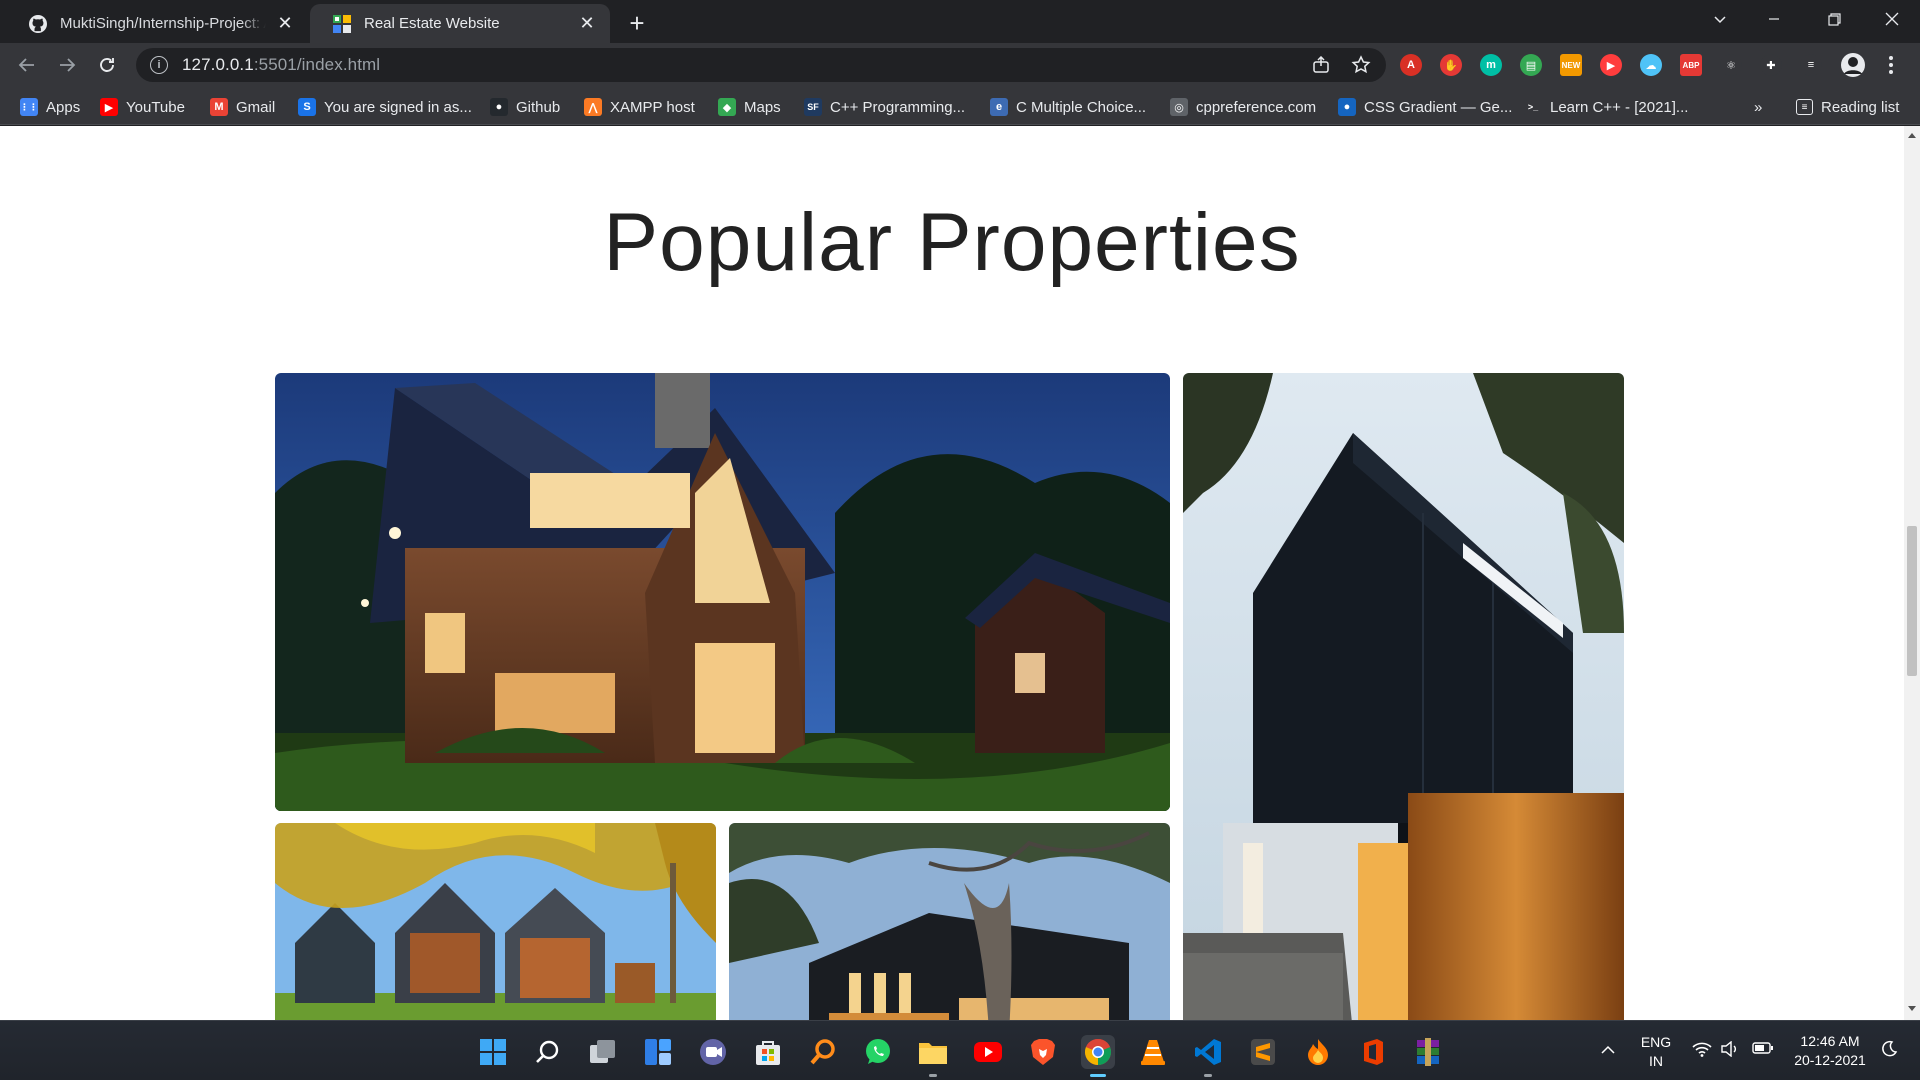  I want to click on bookmark-github: ● Github, so click(525, 107).